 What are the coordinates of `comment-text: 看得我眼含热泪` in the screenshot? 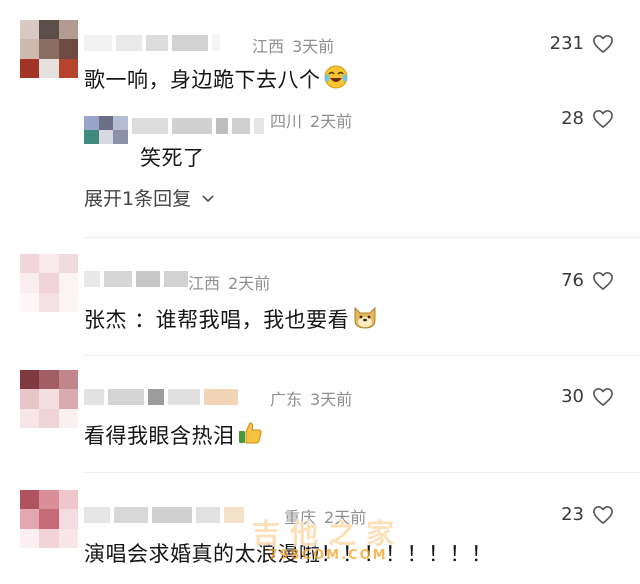 It's located at (173, 435).